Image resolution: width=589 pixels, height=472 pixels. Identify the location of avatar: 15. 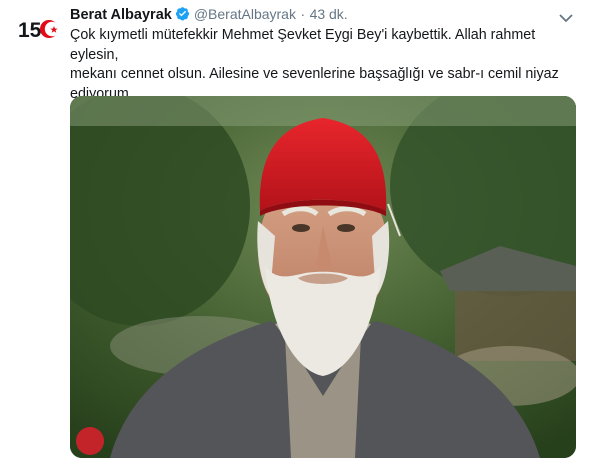
(39, 29).